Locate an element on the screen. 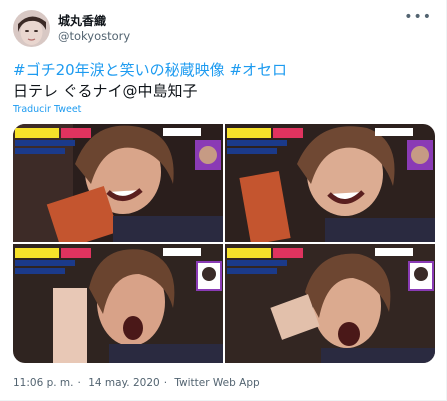 The width and height of the screenshot is (447, 401). tweet-source-link: Twitter Web App is located at coordinates (216, 383).